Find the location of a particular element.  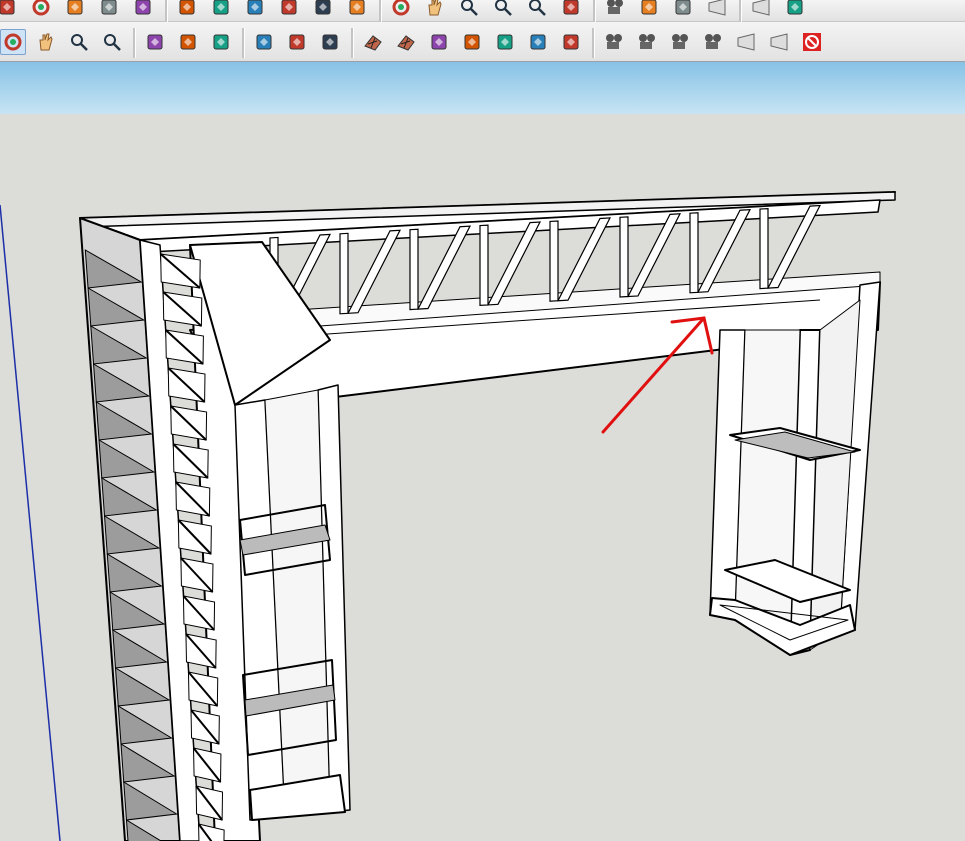

layers-button is located at coordinates (330, 42).